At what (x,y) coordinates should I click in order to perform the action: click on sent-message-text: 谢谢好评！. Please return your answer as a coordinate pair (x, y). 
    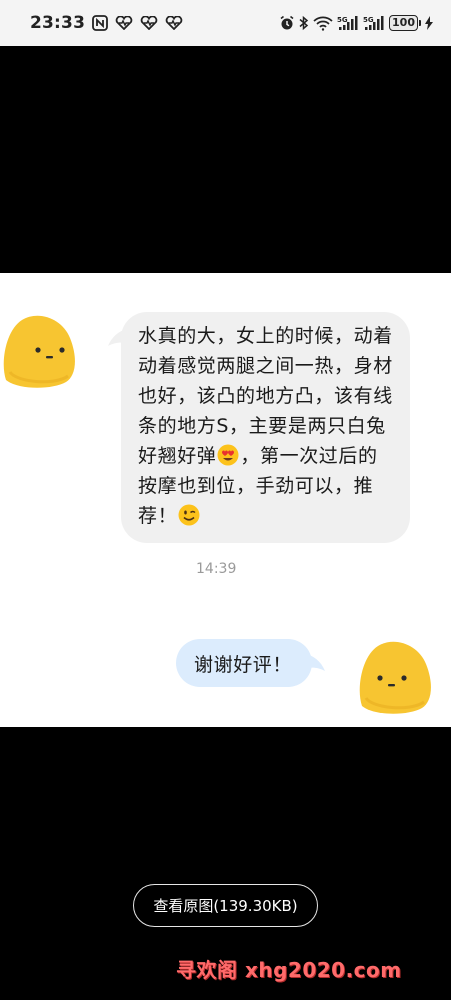
    Looking at the image, I should click on (243, 664).